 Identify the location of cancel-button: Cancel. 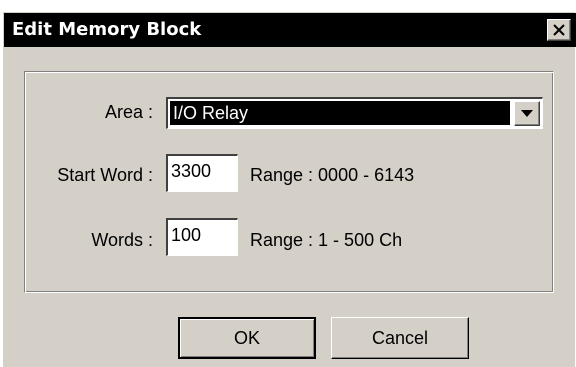
(400, 338).